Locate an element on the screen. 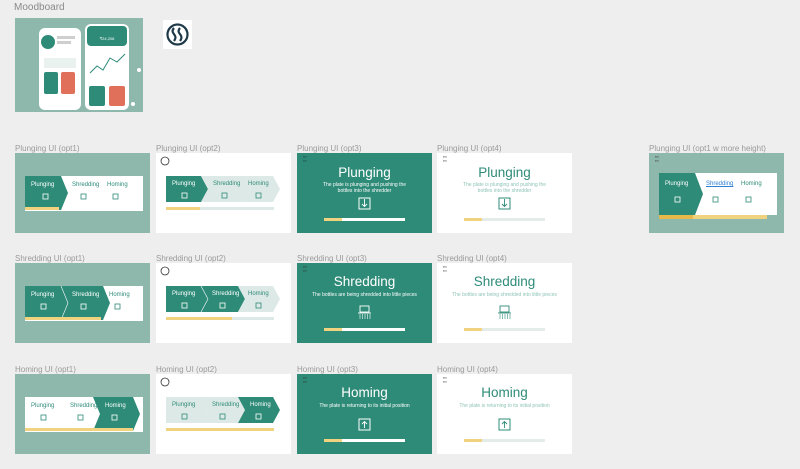 The image size is (800, 469). frame-homing-opt2: Plunging Shredding Homing is located at coordinates (223, 414).